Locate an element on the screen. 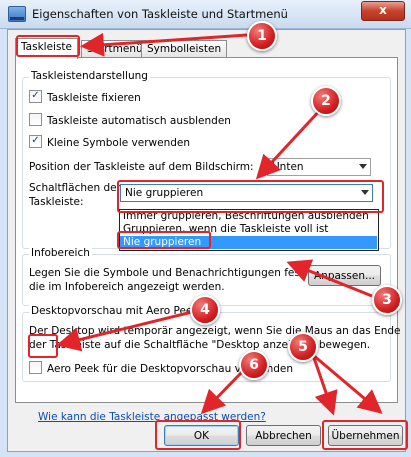 Image resolution: width=411 pixels, height=457 pixels. checkbox-small-icons: Kleine Symbole verwenden is located at coordinates (109, 142).